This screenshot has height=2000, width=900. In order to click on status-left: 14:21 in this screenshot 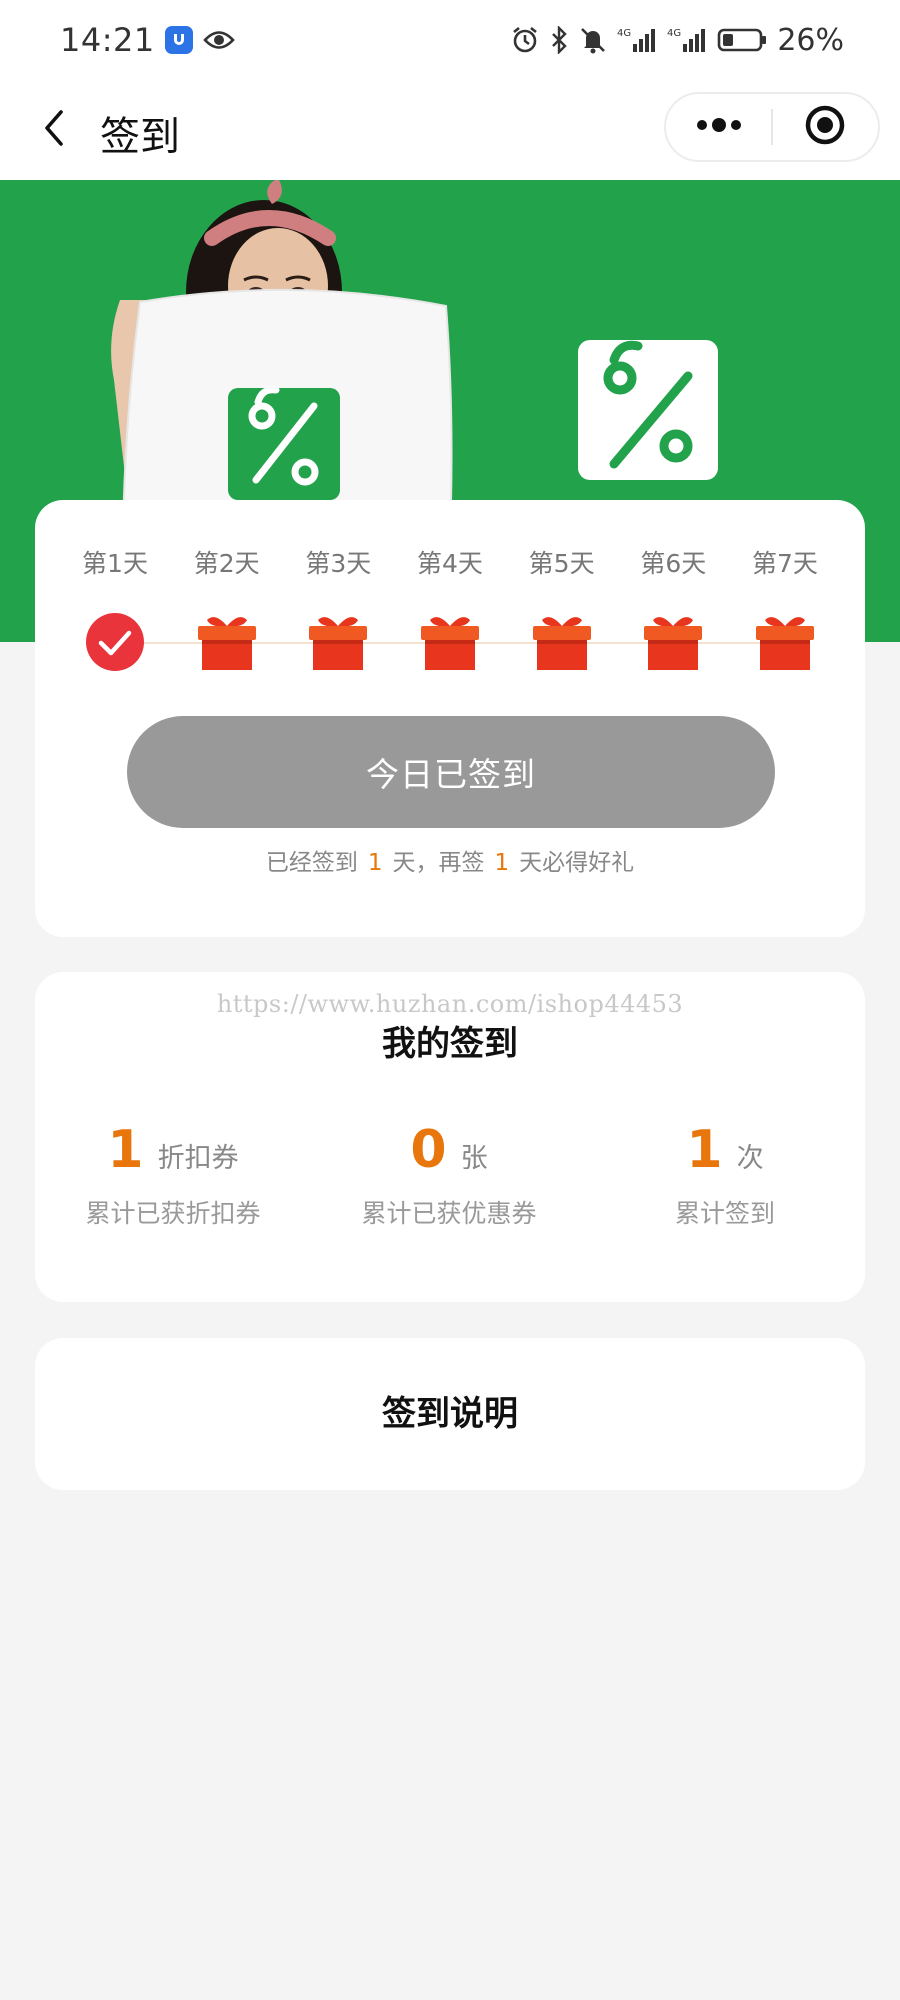, I will do `click(147, 40)`.